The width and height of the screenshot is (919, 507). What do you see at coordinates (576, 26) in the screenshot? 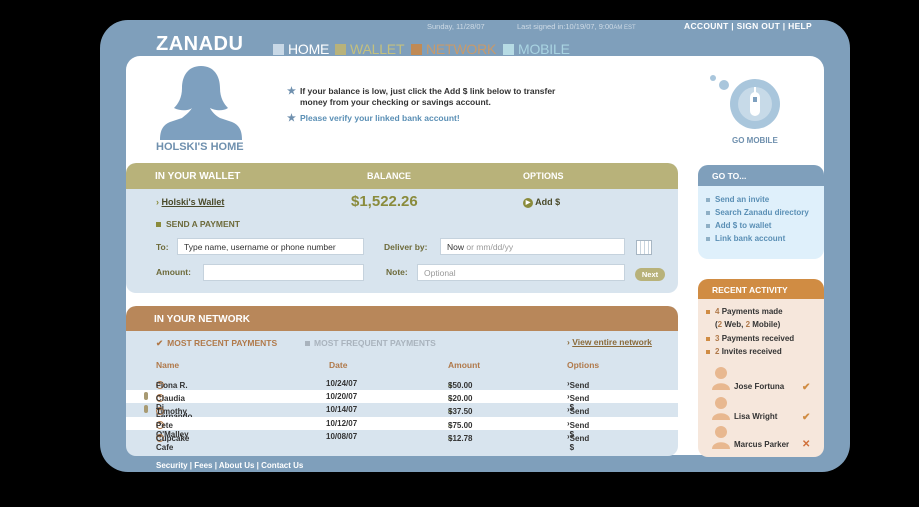
I see `last-signed-in: Last signed in:10/19/07, 9:00AM EST` at bounding box center [576, 26].